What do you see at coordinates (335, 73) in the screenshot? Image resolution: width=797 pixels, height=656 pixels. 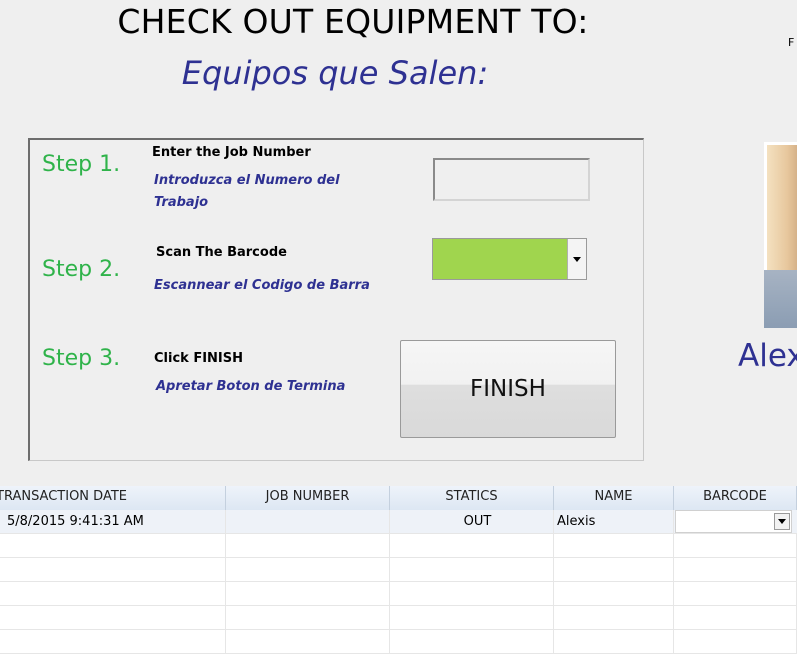 I see `page-subtitle-spanish: Equipos que Salen:` at bounding box center [335, 73].